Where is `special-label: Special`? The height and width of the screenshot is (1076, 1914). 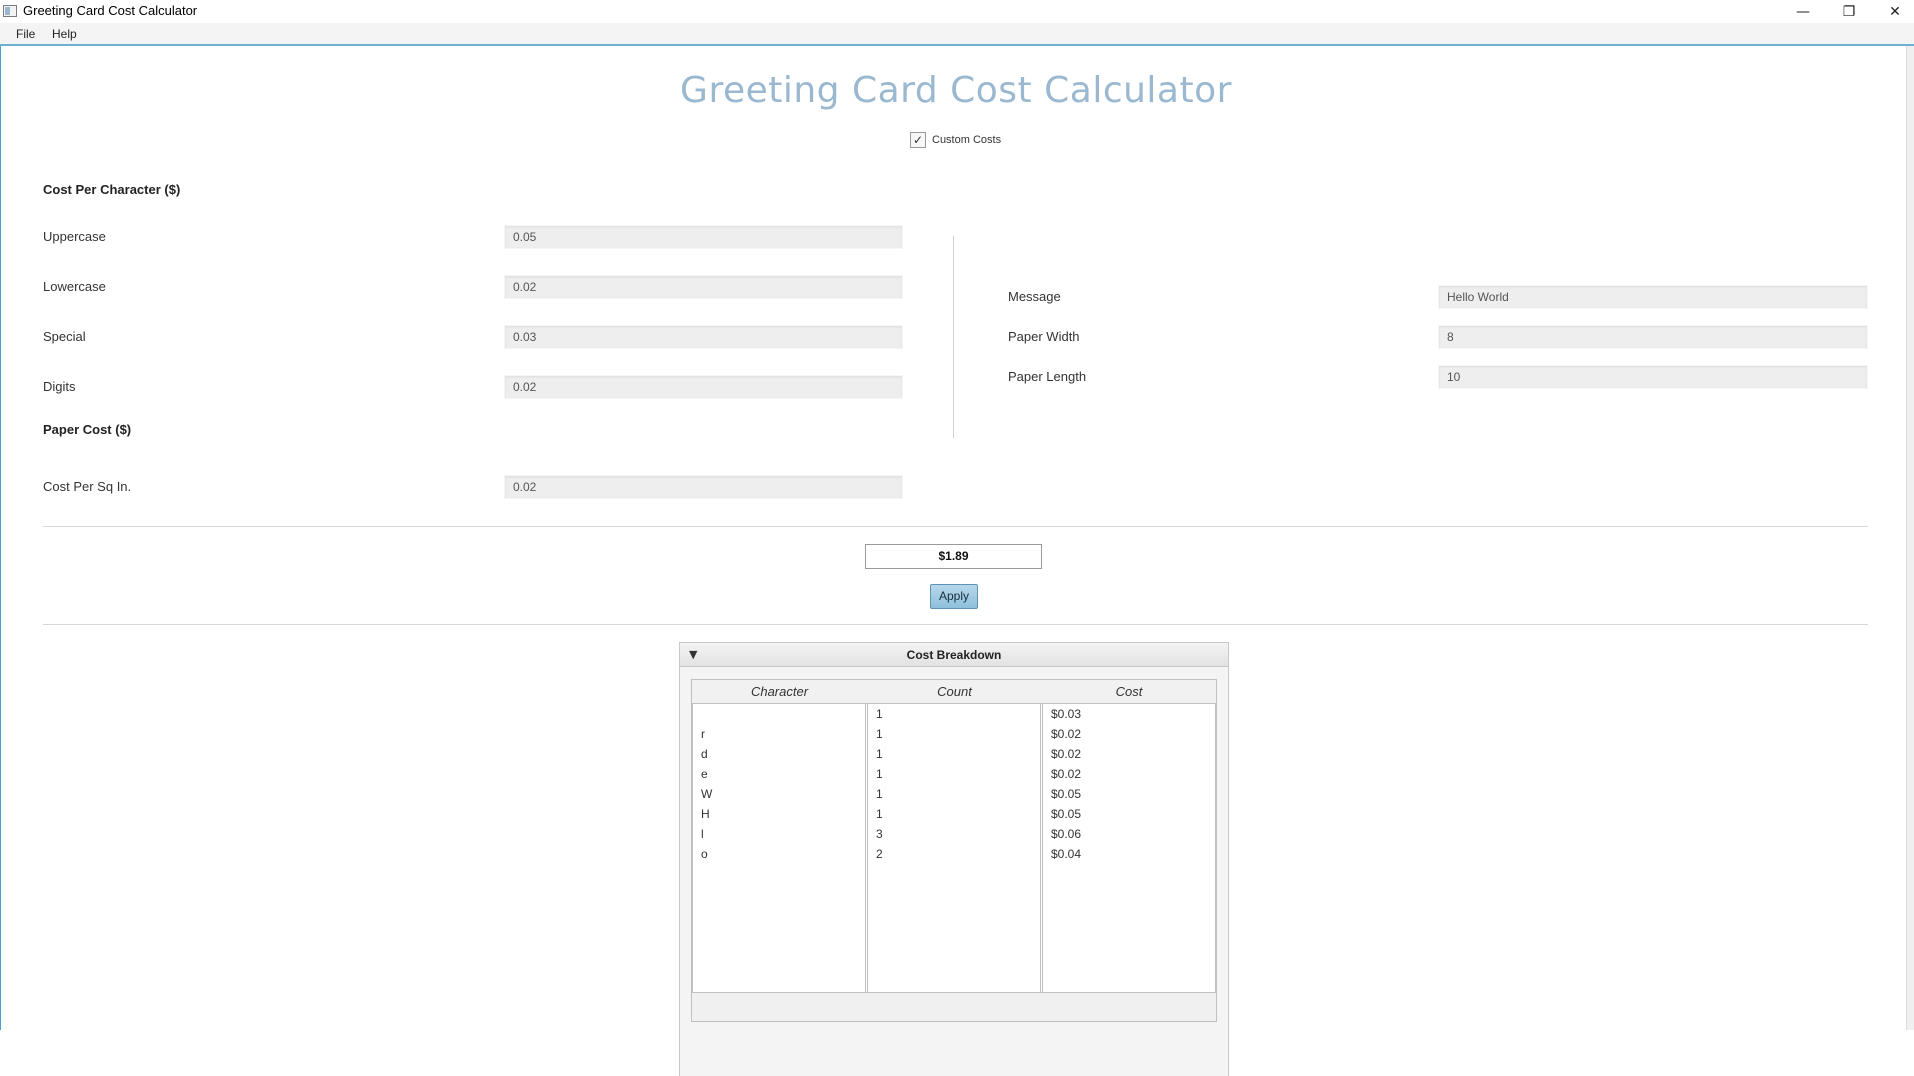 special-label: Special is located at coordinates (64, 336).